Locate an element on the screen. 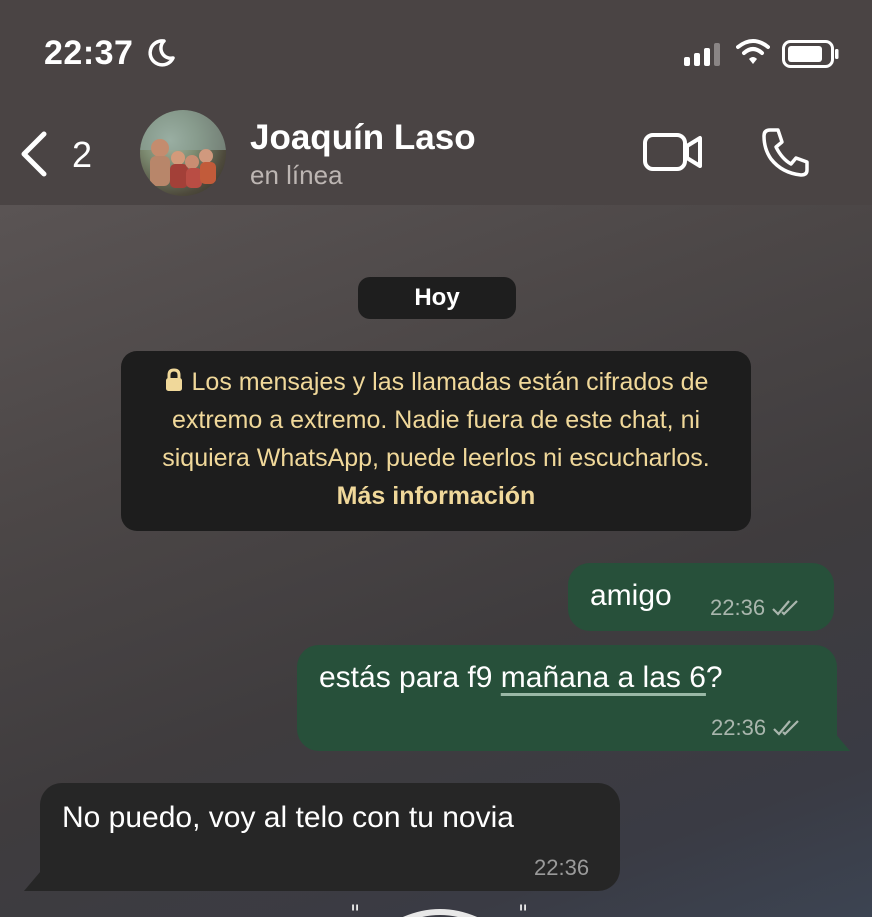 This screenshot has height=917, width=872. contact-status: en línea is located at coordinates (296, 175).